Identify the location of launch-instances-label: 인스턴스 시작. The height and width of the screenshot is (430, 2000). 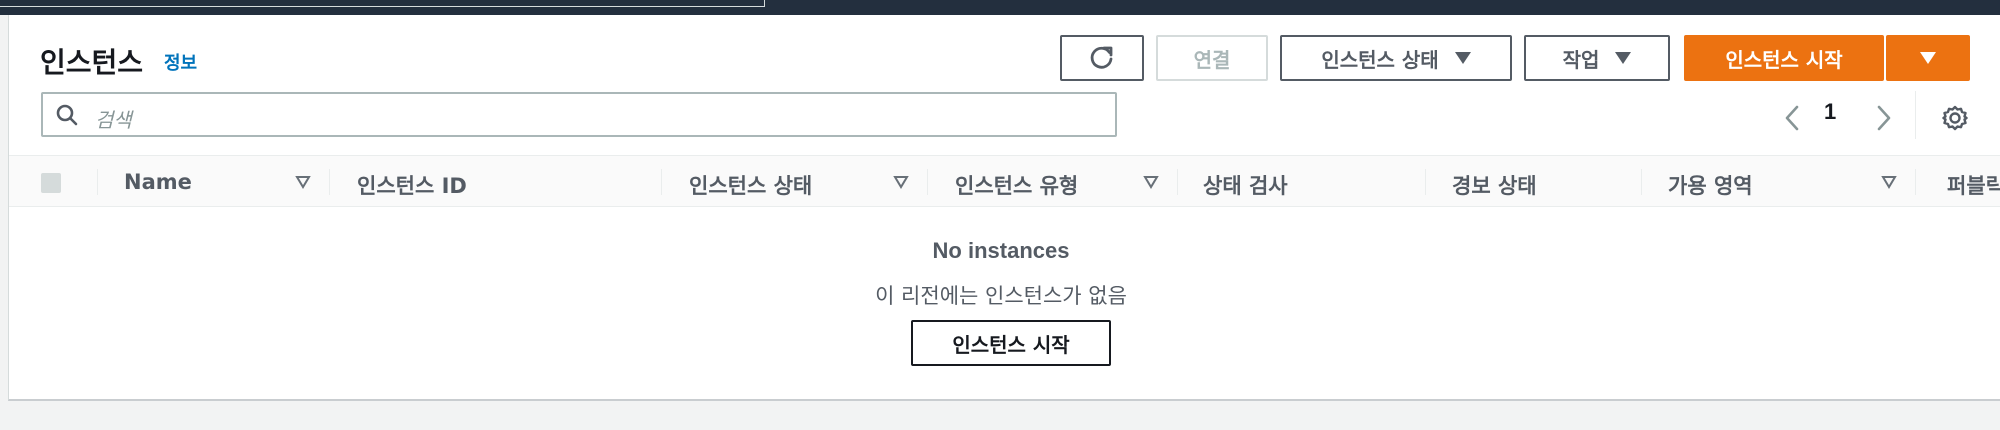
(1784, 59).